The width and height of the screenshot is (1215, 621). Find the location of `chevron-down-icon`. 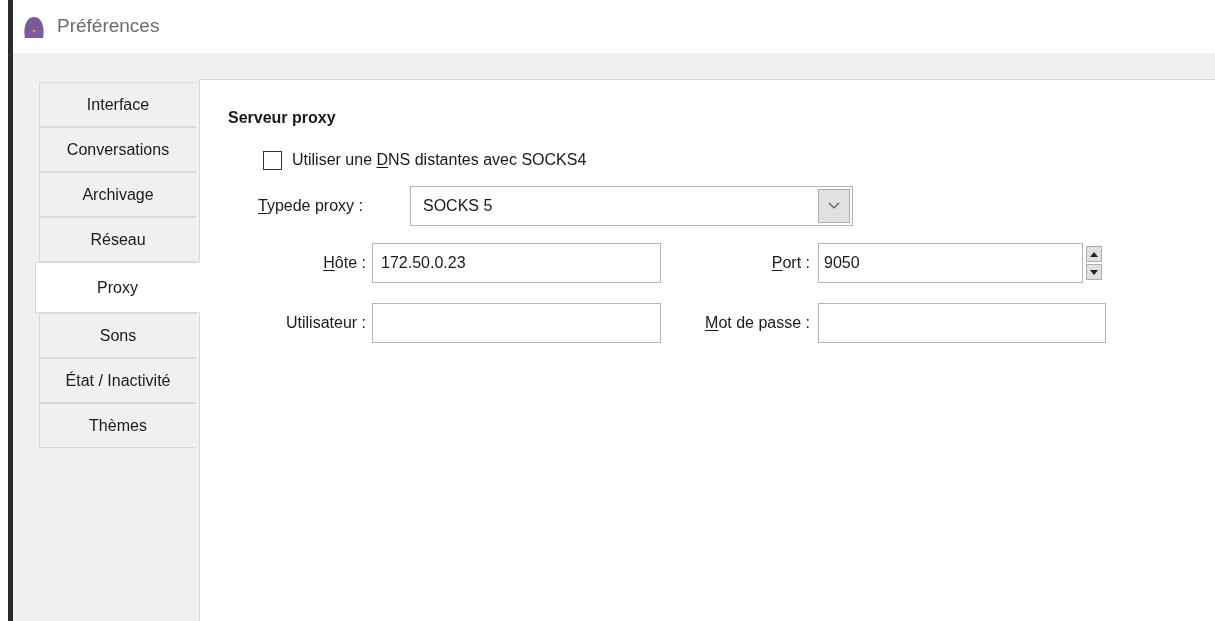

chevron-down-icon is located at coordinates (834, 206).